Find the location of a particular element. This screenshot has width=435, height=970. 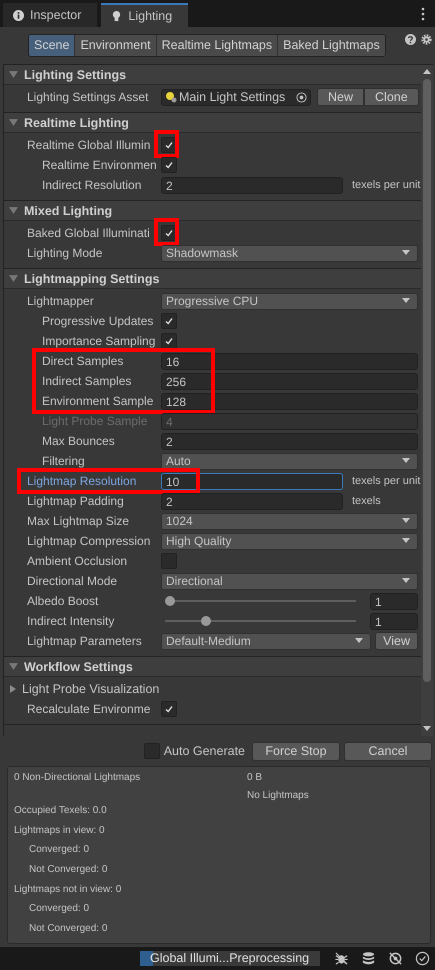

stats-text: 0 Non-Directional Lightmaps is located at coordinates (78, 778).